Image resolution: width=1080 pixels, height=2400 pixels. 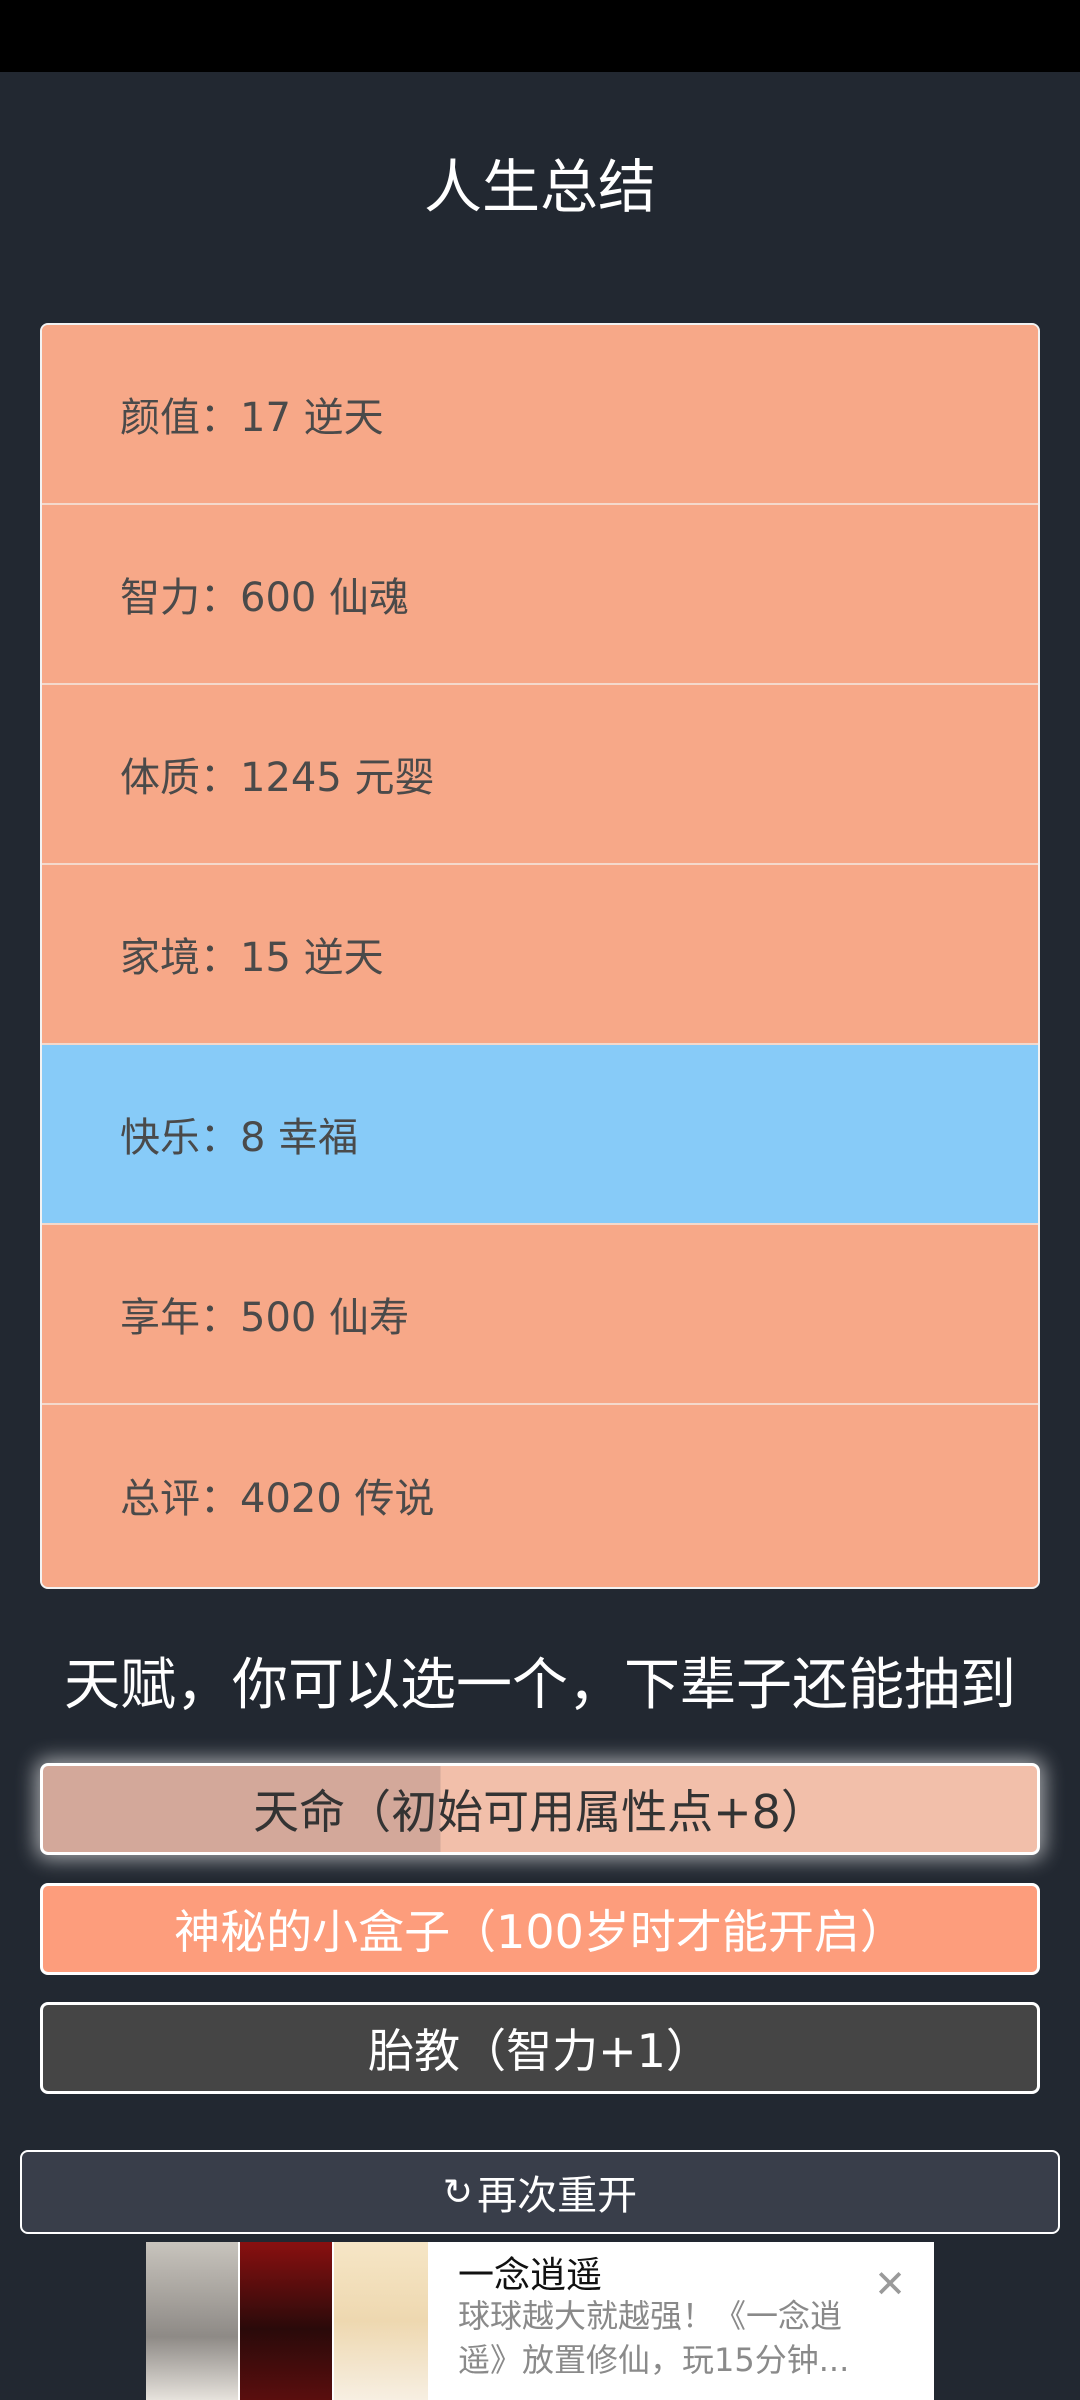 What do you see at coordinates (540, 2051) in the screenshot?
I see `talent-option-label: 胎教（智力+1）` at bounding box center [540, 2051].